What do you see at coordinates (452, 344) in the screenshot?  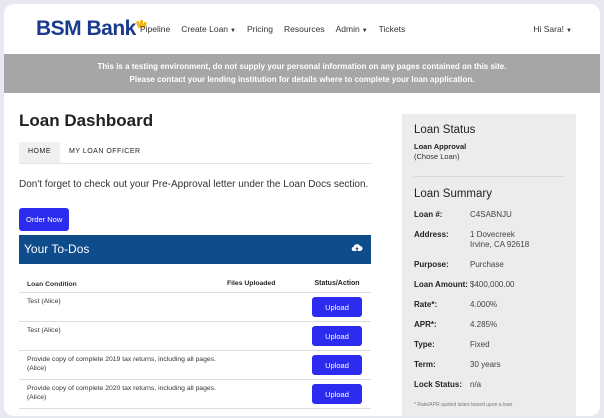 I see `summary-type: Type: Fixed` at bounding box center [452, 344].